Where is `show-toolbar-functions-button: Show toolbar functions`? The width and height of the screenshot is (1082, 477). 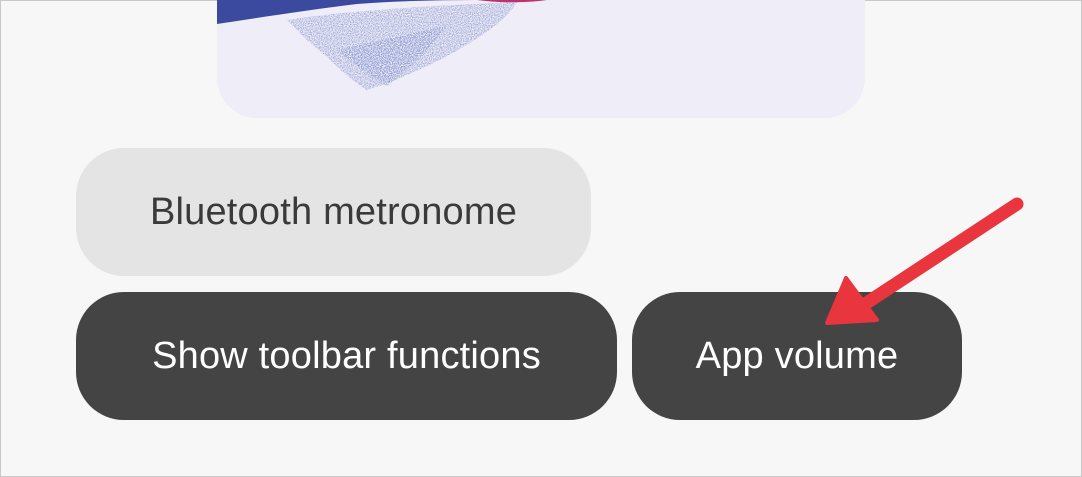 show-toolbar-functions-button: Show toolbar functions is located at coordinates (346, 356).